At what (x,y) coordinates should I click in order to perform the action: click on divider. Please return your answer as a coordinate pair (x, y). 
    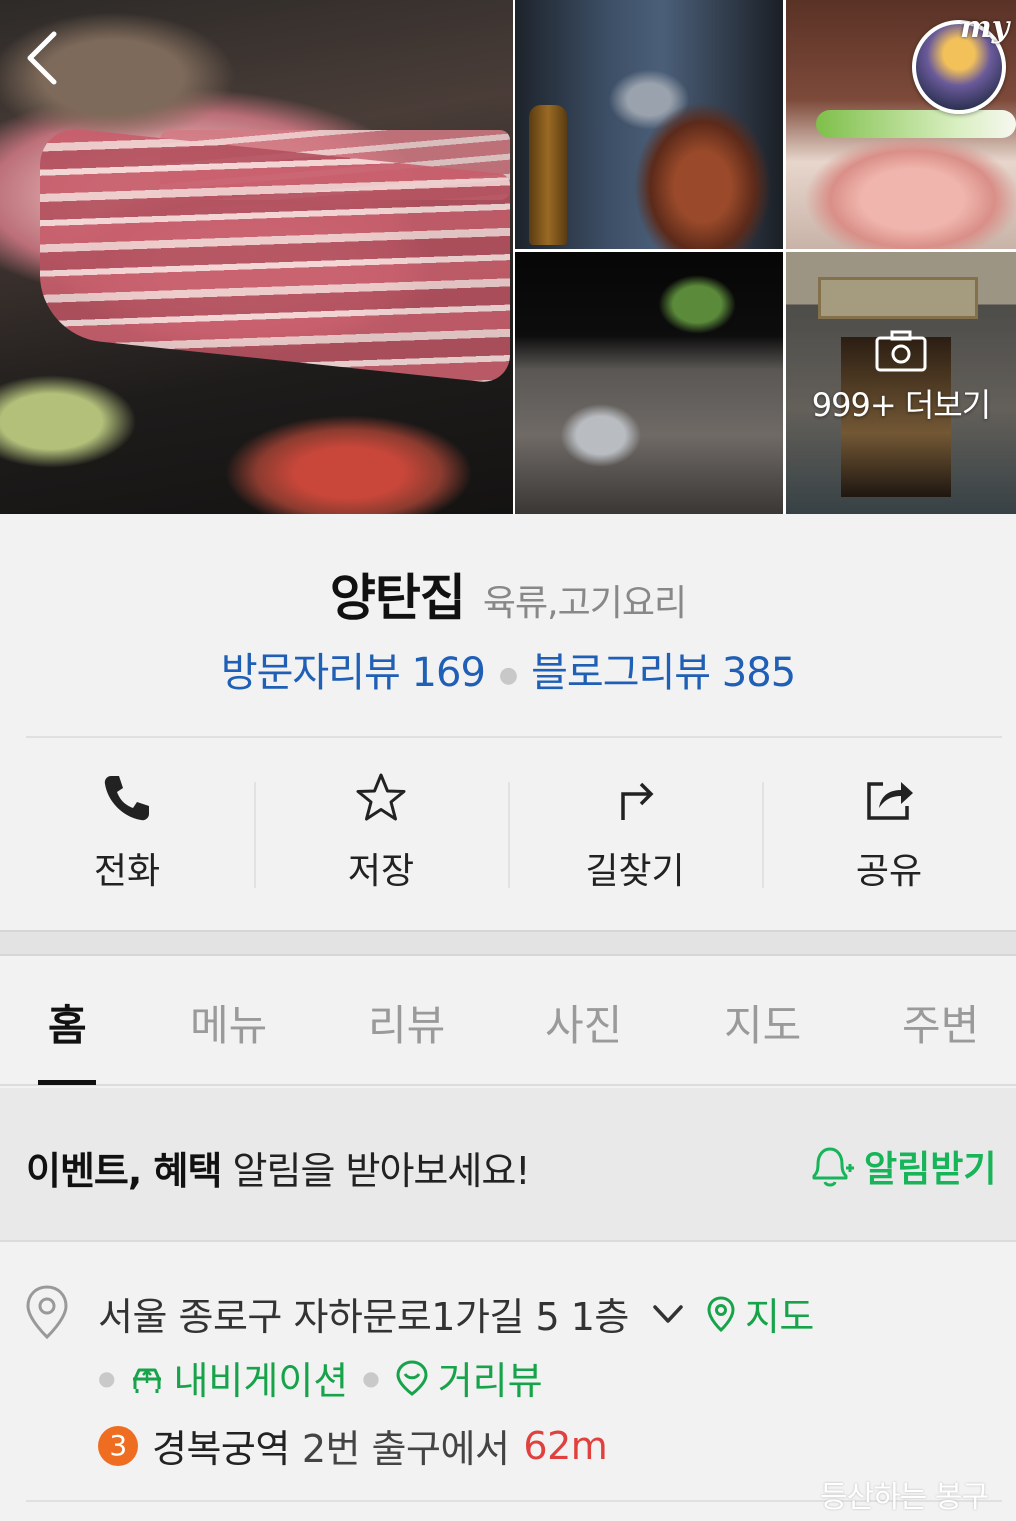
    Looking at the image, I should click on (514, 737).